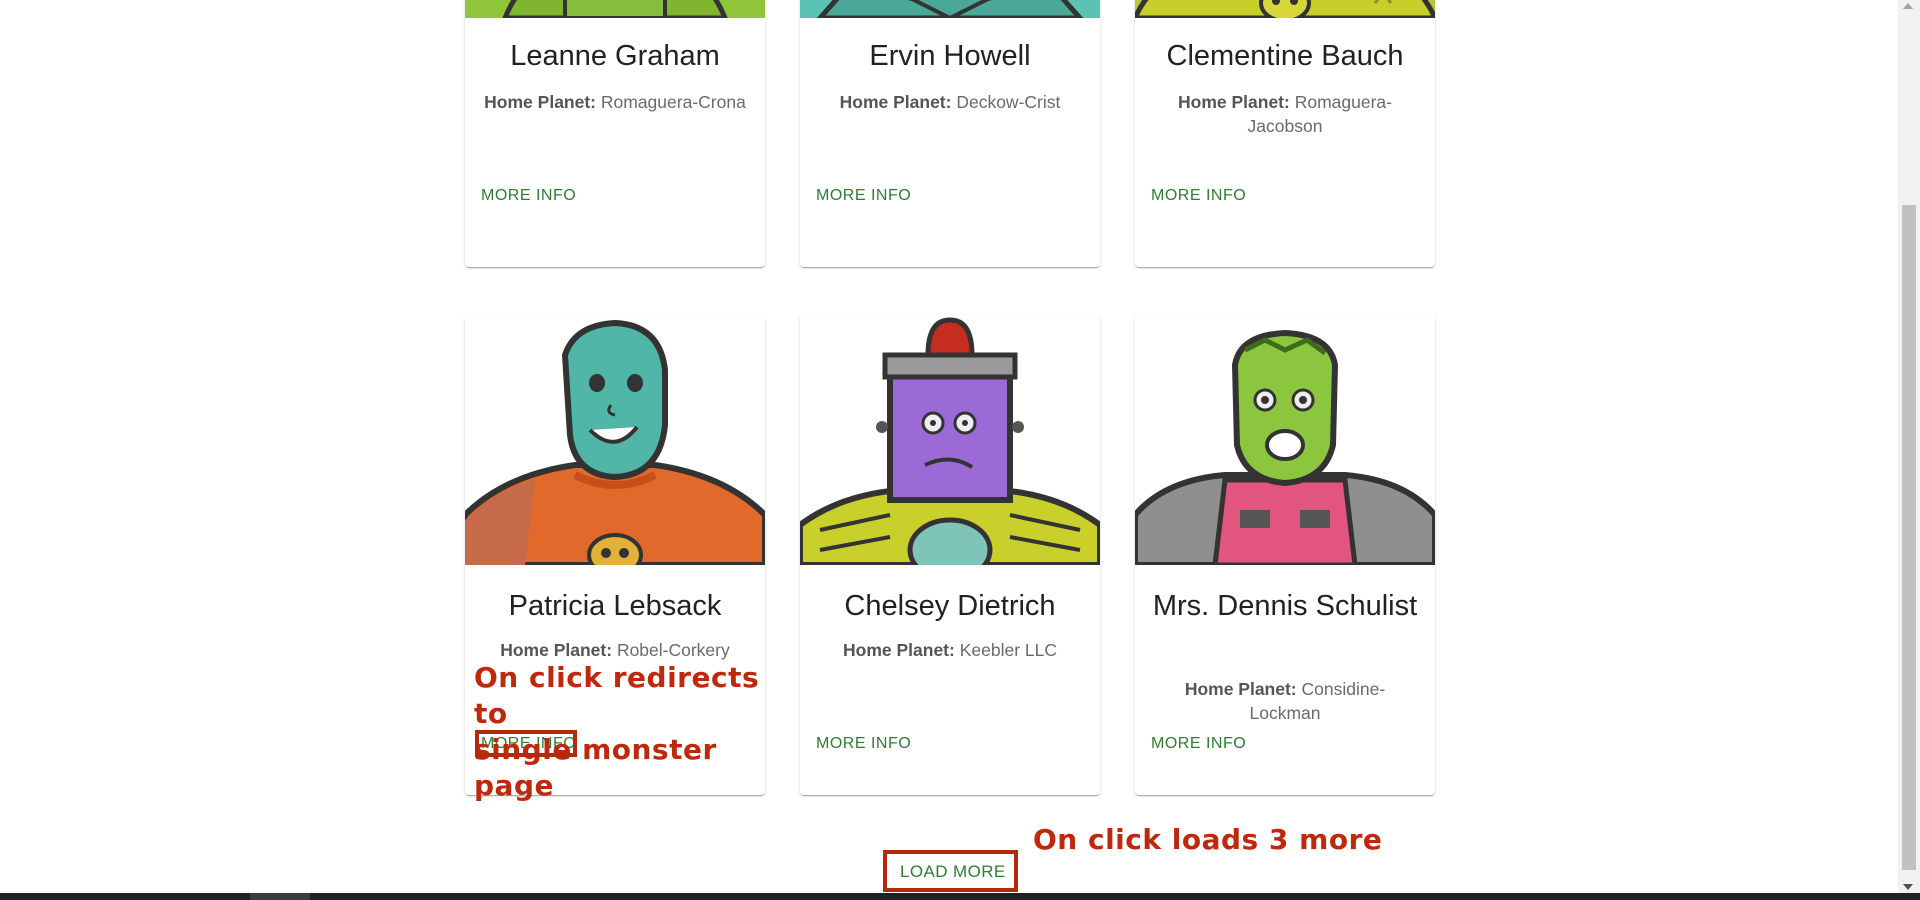 The image size is (1920, 900). Describe the element at coordinates (953, 872) in the screenshot. I see `load-more-button: LOAD MORE` at that location.